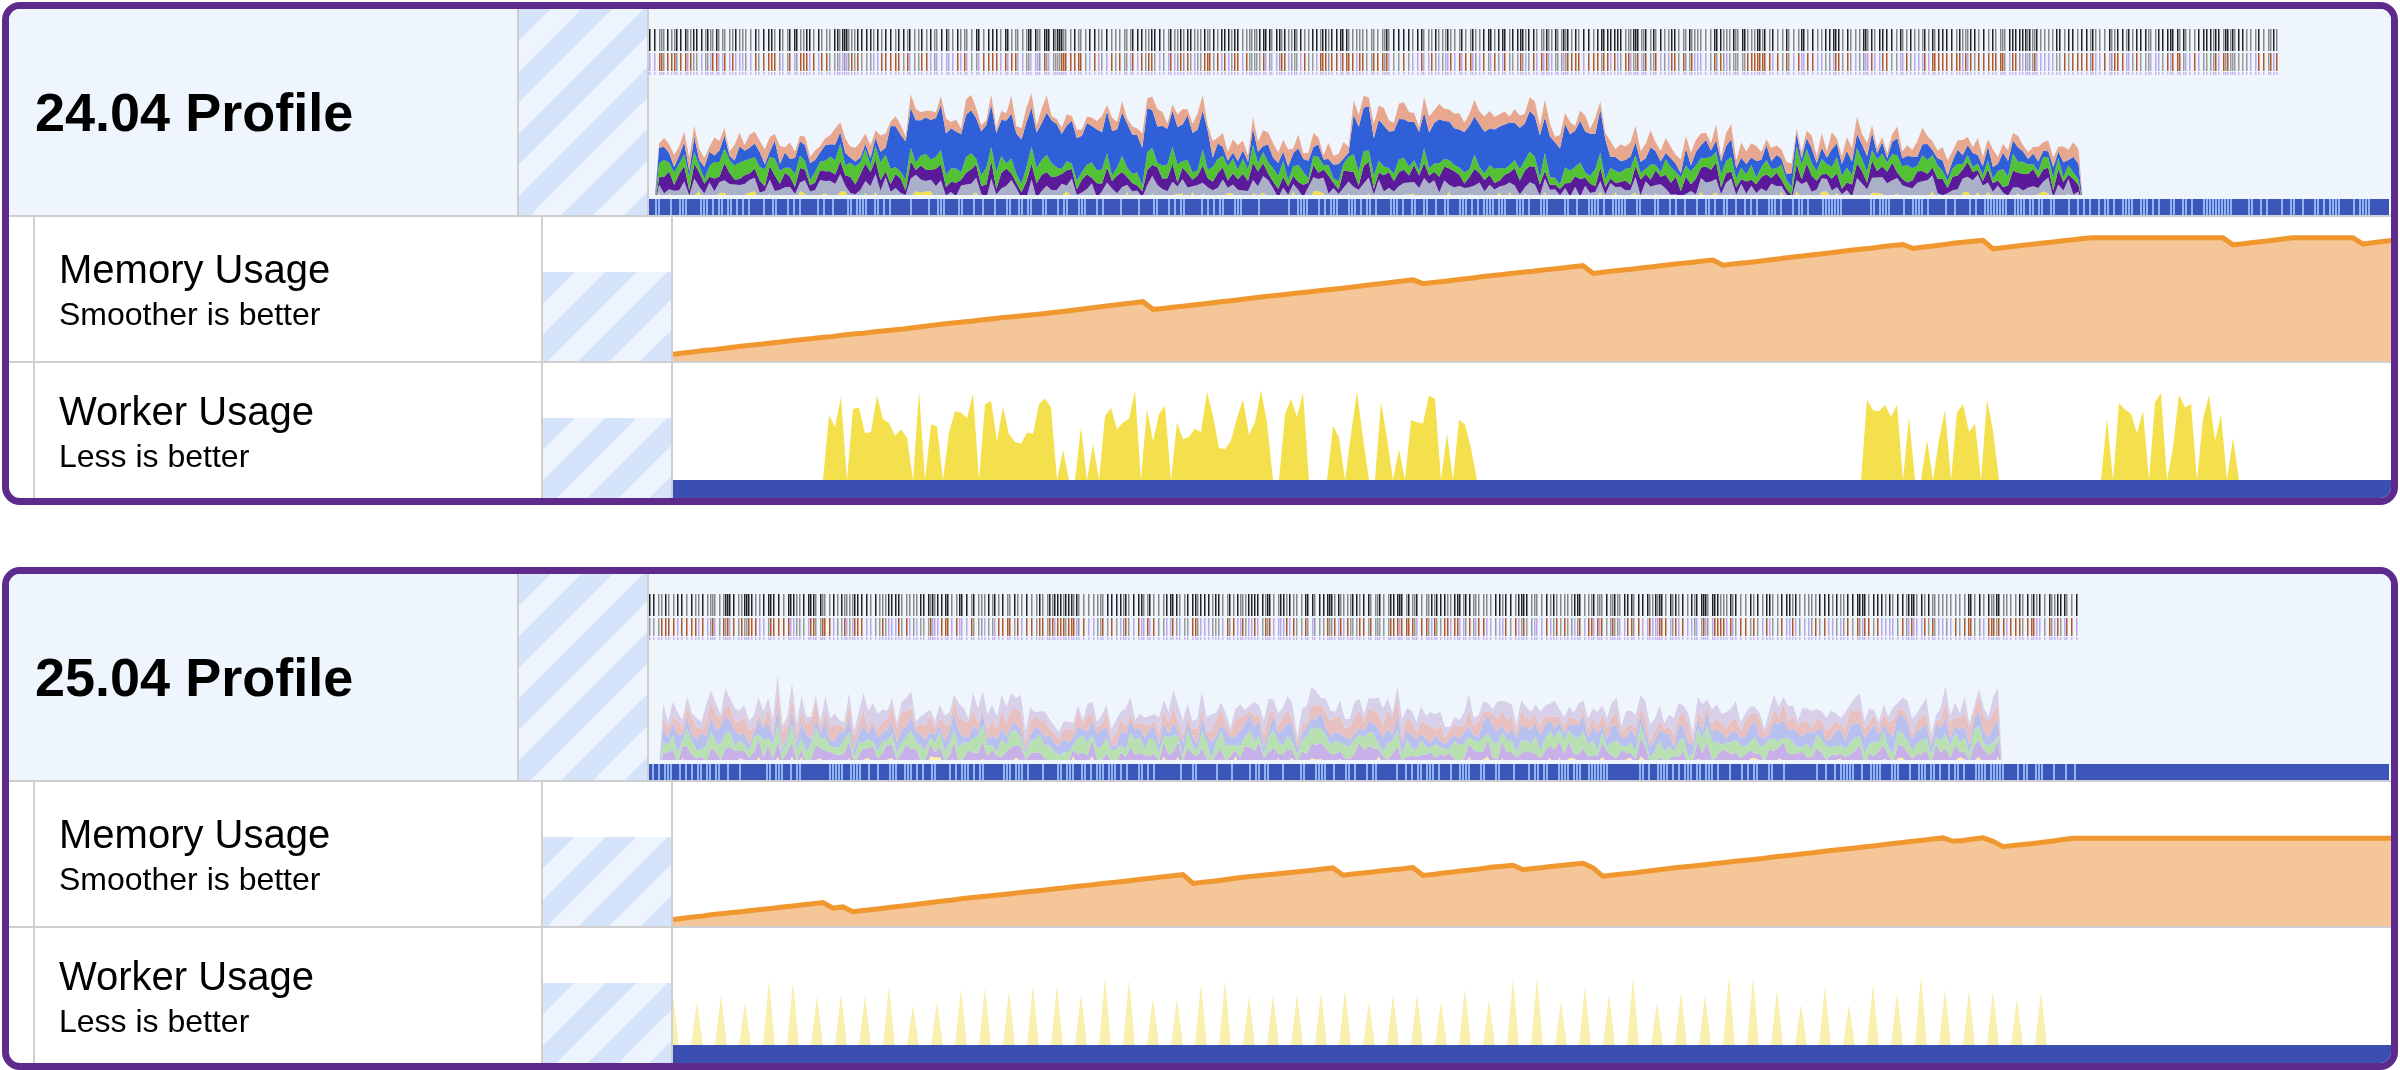 The width and height of the screenshot is (2400, 1070). What do you see at coordinates (194, 112) in the screenshot?
I see `profile-title: 24.04 Profile` at bounding box center [194, 112].